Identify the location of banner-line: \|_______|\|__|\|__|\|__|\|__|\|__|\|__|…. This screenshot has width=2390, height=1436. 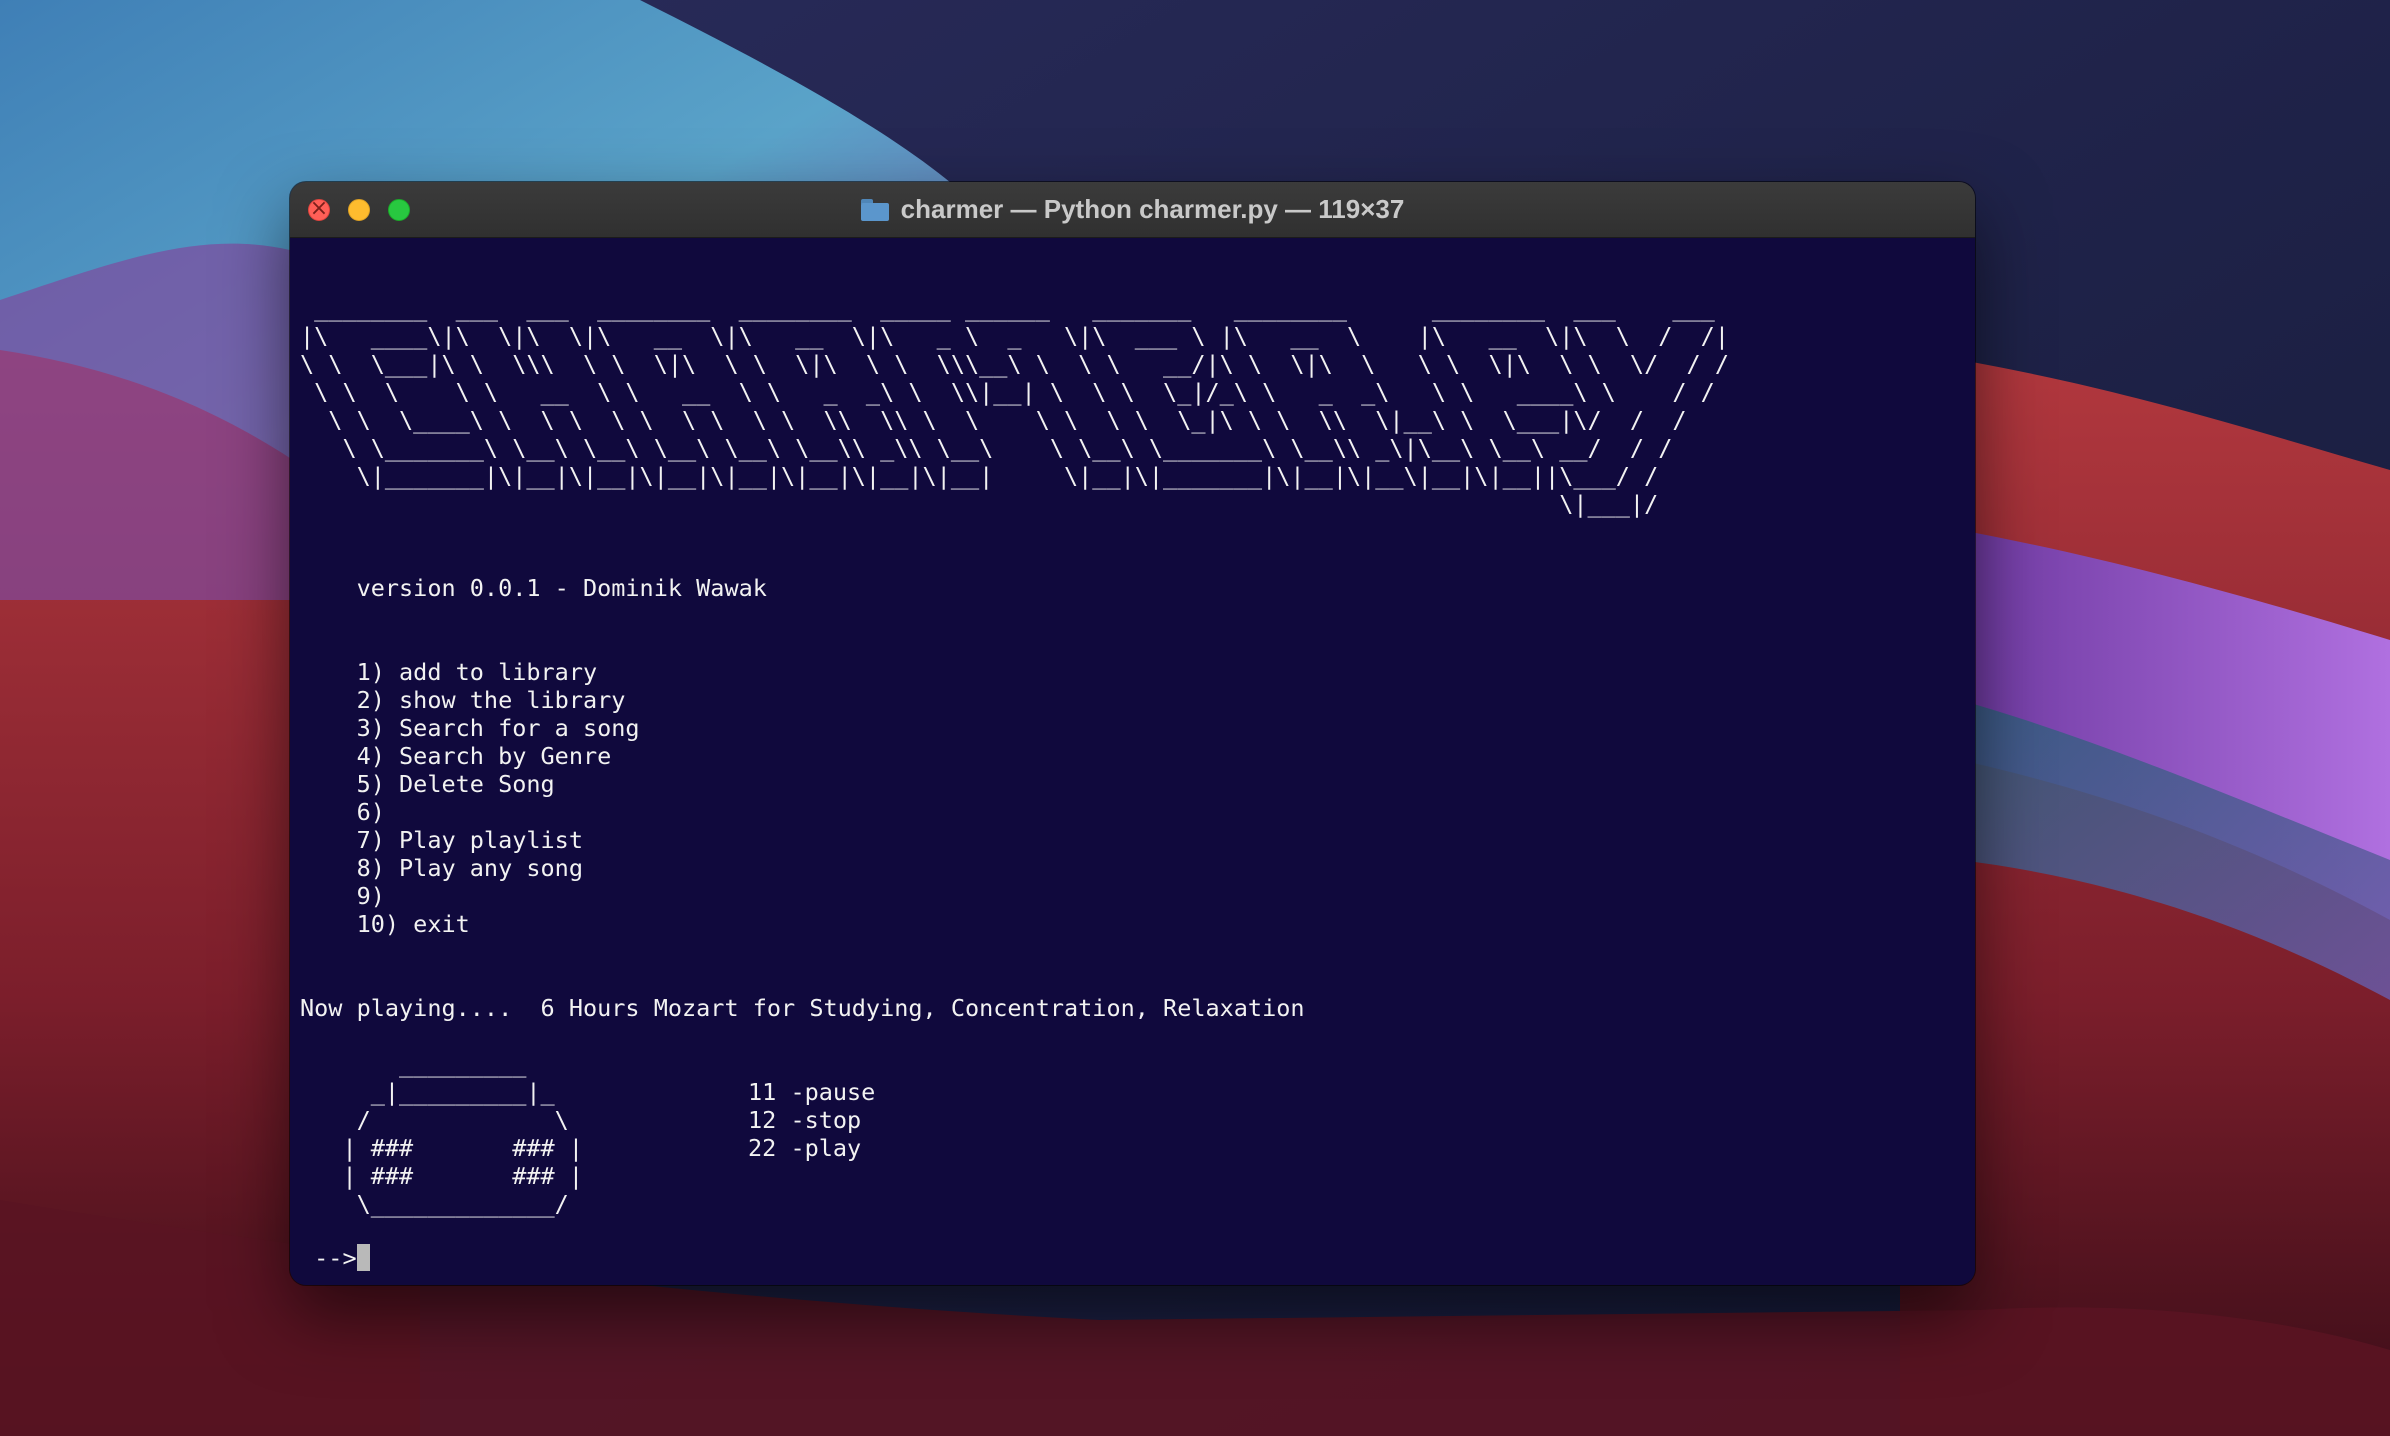
(979, 476).